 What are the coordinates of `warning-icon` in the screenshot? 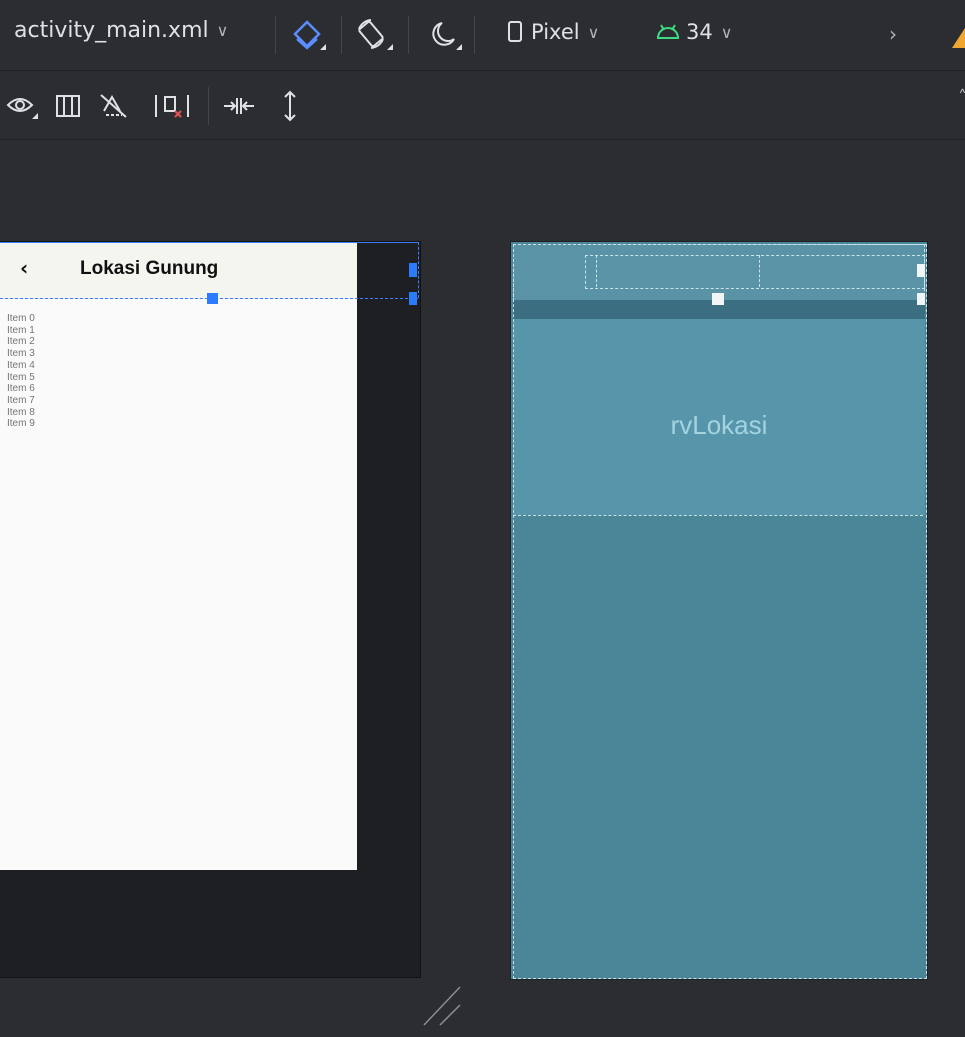 It's located at (958, 38).